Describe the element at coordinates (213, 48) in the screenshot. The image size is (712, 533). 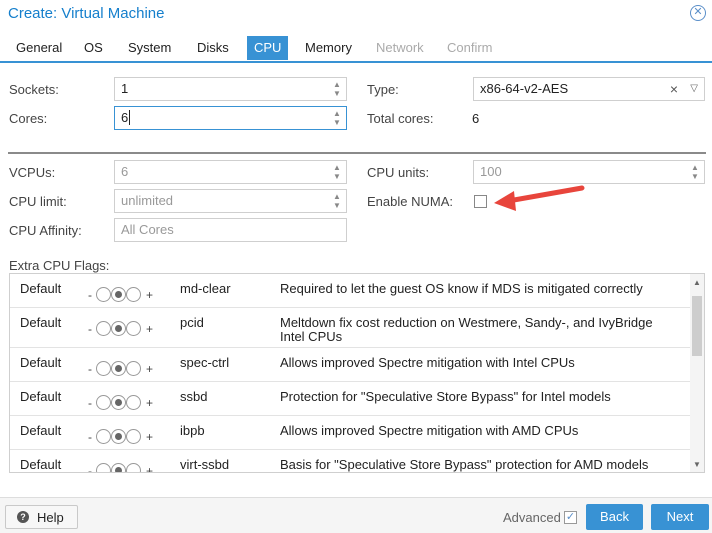
I see `tab-disks: Disks` at that location.